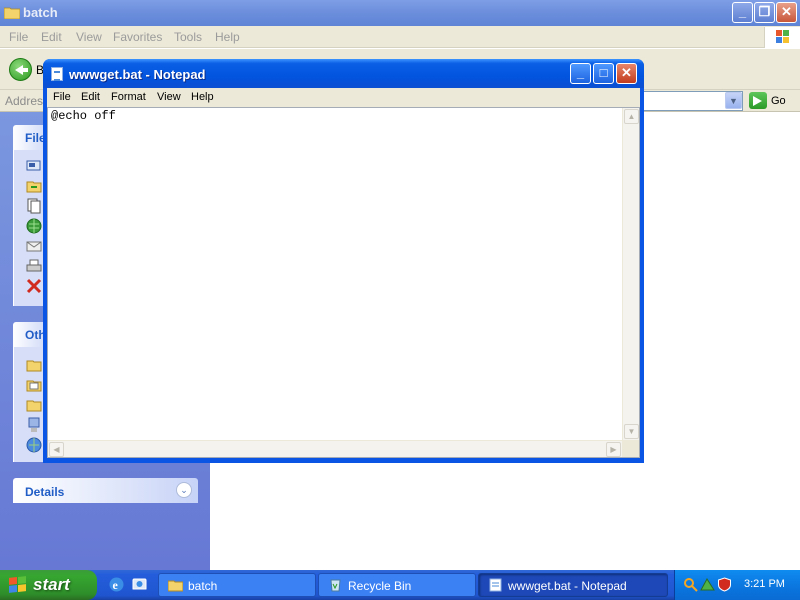  Describe the element at coordinates (56, 449) in the screenshot. I see `scroll-left-icon: ◀` at that location.